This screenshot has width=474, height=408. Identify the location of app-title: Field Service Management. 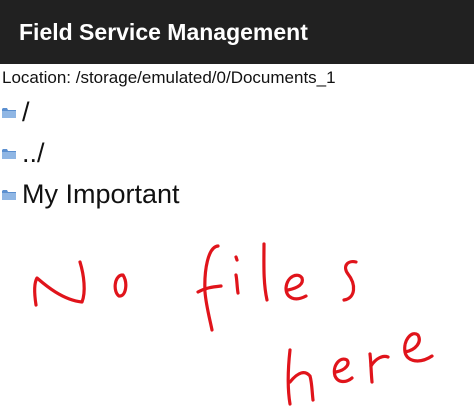
(163, 31).